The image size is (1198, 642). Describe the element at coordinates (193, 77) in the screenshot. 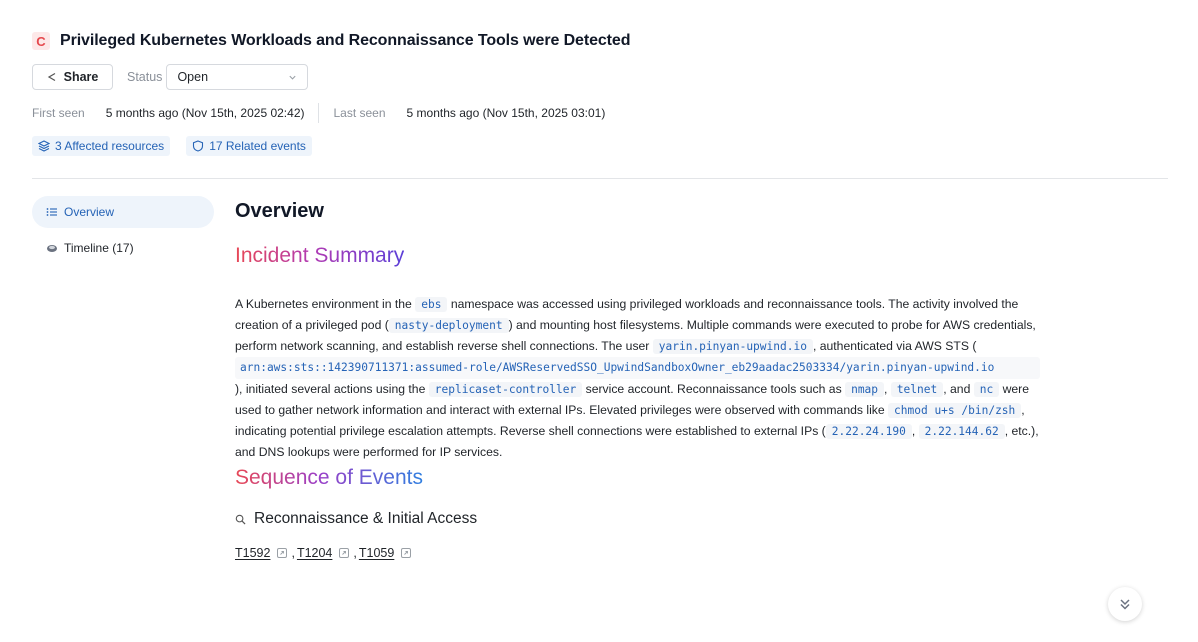

I see `status-value: Open` at that location.